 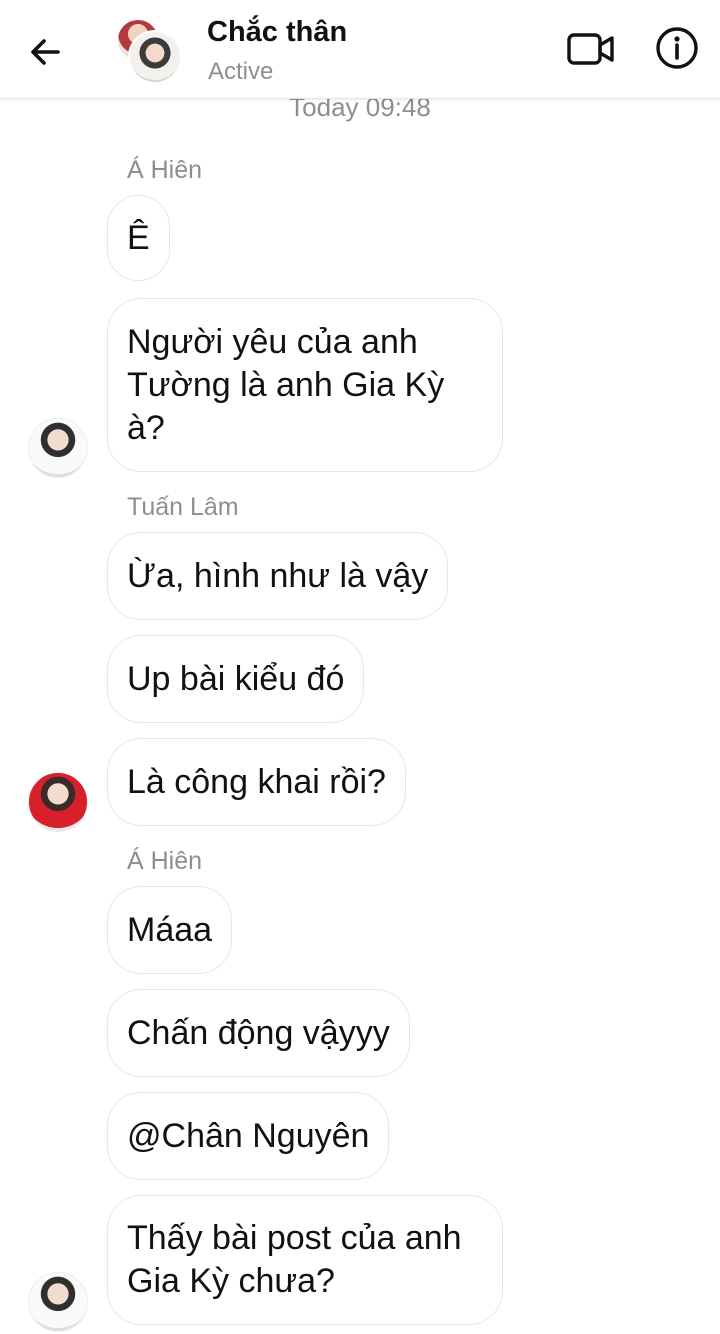 I want to click on message-text: Ừa, hình như là vậy, so click(x=278, y=575).